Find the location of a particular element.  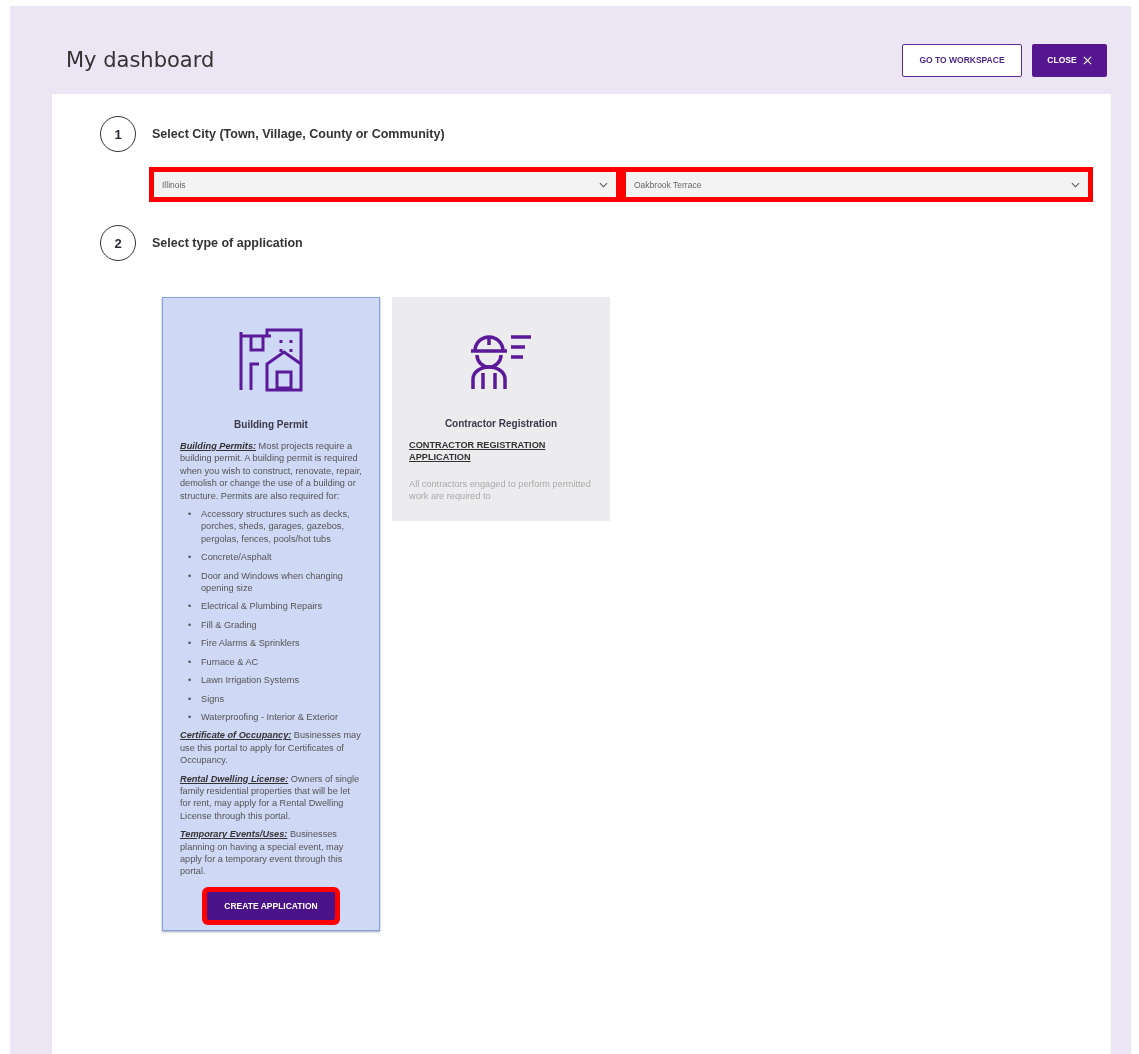

card-title: Contractor Registration is located at coordinates (501, 423).